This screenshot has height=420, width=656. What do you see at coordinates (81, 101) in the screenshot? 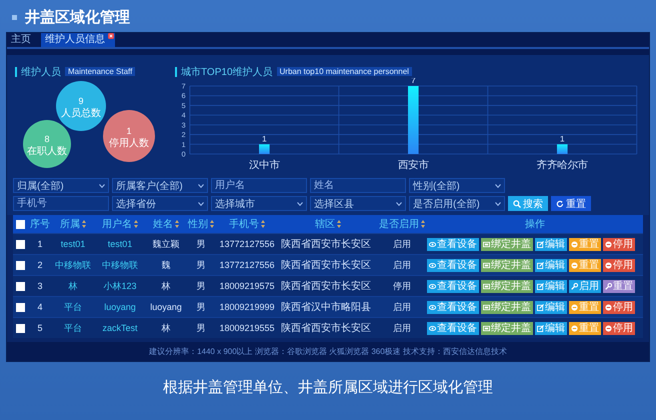
I see `bubble-value: 9` at bounding box center [81, 101].